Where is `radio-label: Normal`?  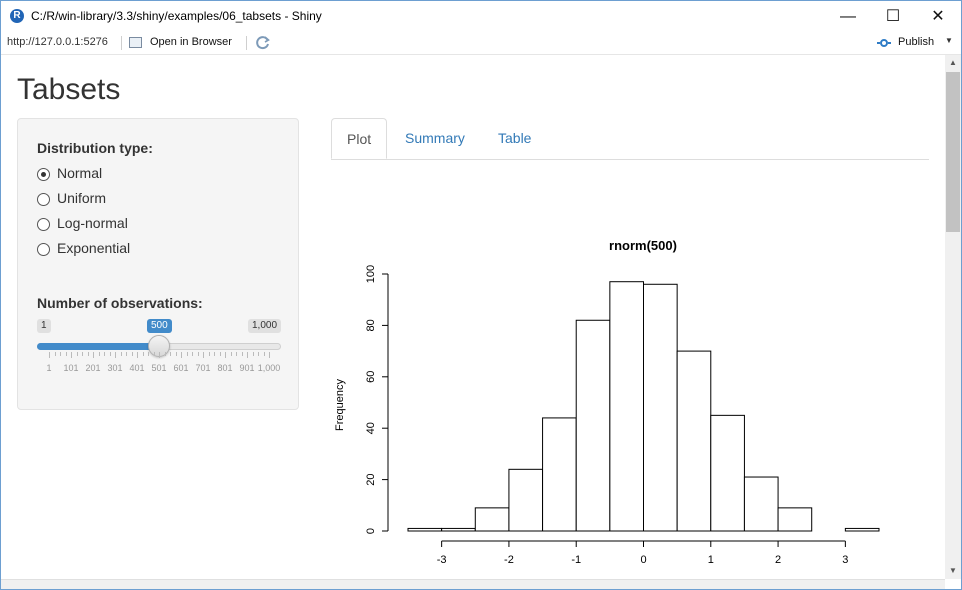
radio-label: Normal is located at coordinates (80, 173).